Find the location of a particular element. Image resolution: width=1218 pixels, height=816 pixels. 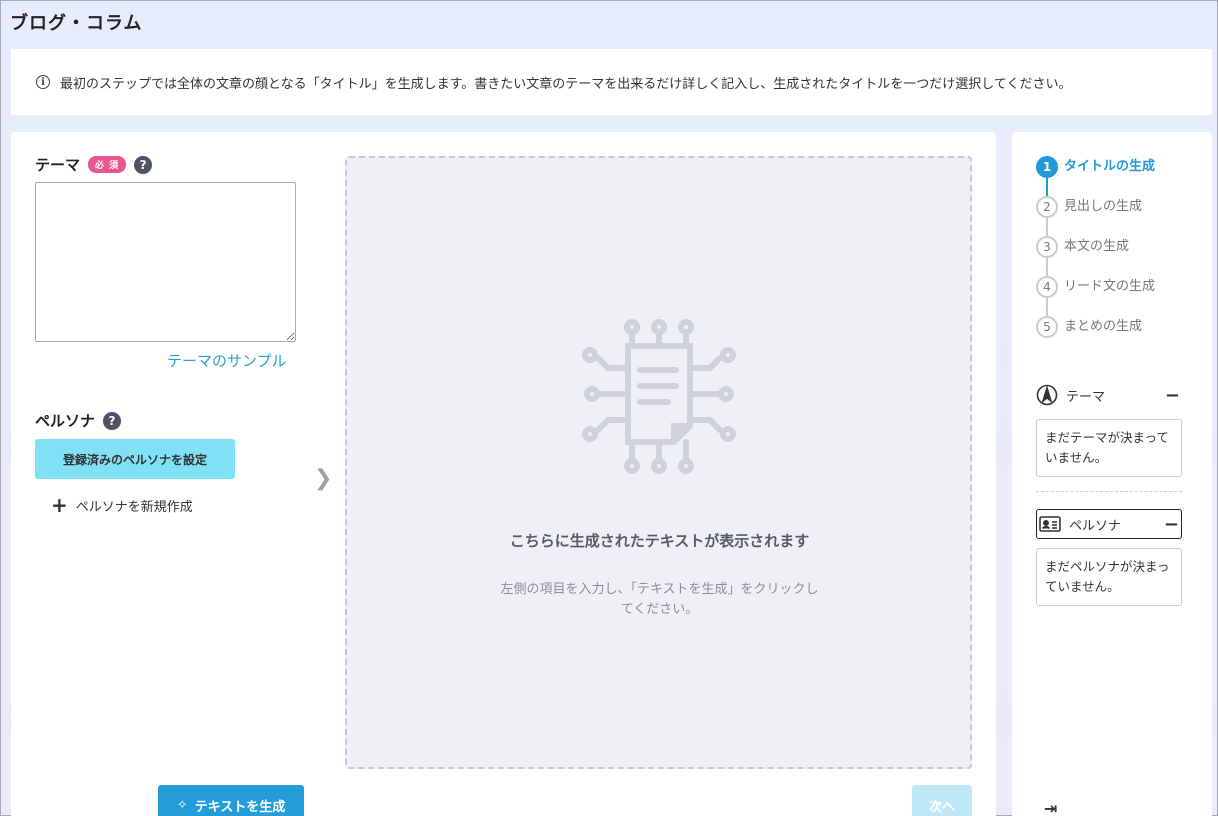

step-item: 5 まとめの生成 is located at coordinates (1095, 336).